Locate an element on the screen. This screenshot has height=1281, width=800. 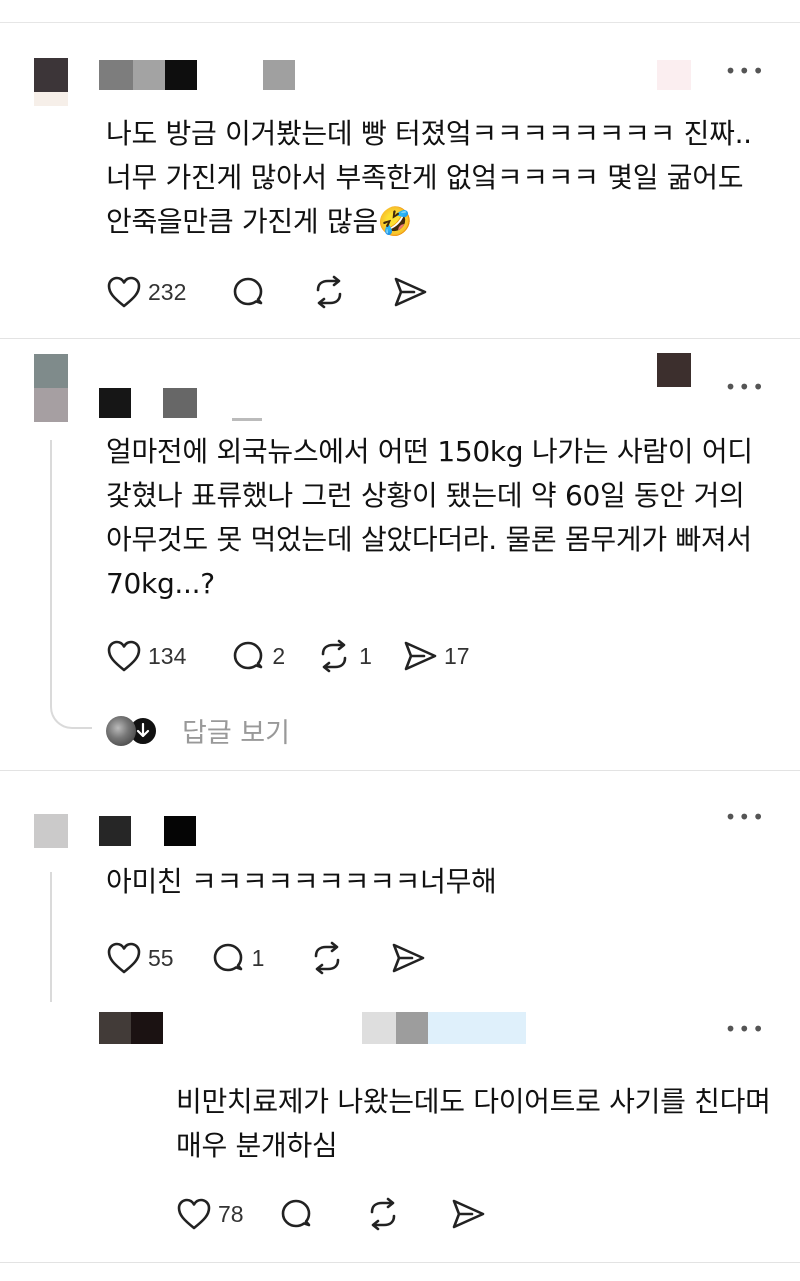
comment-count: 2 is located at coordinates (279, 655).